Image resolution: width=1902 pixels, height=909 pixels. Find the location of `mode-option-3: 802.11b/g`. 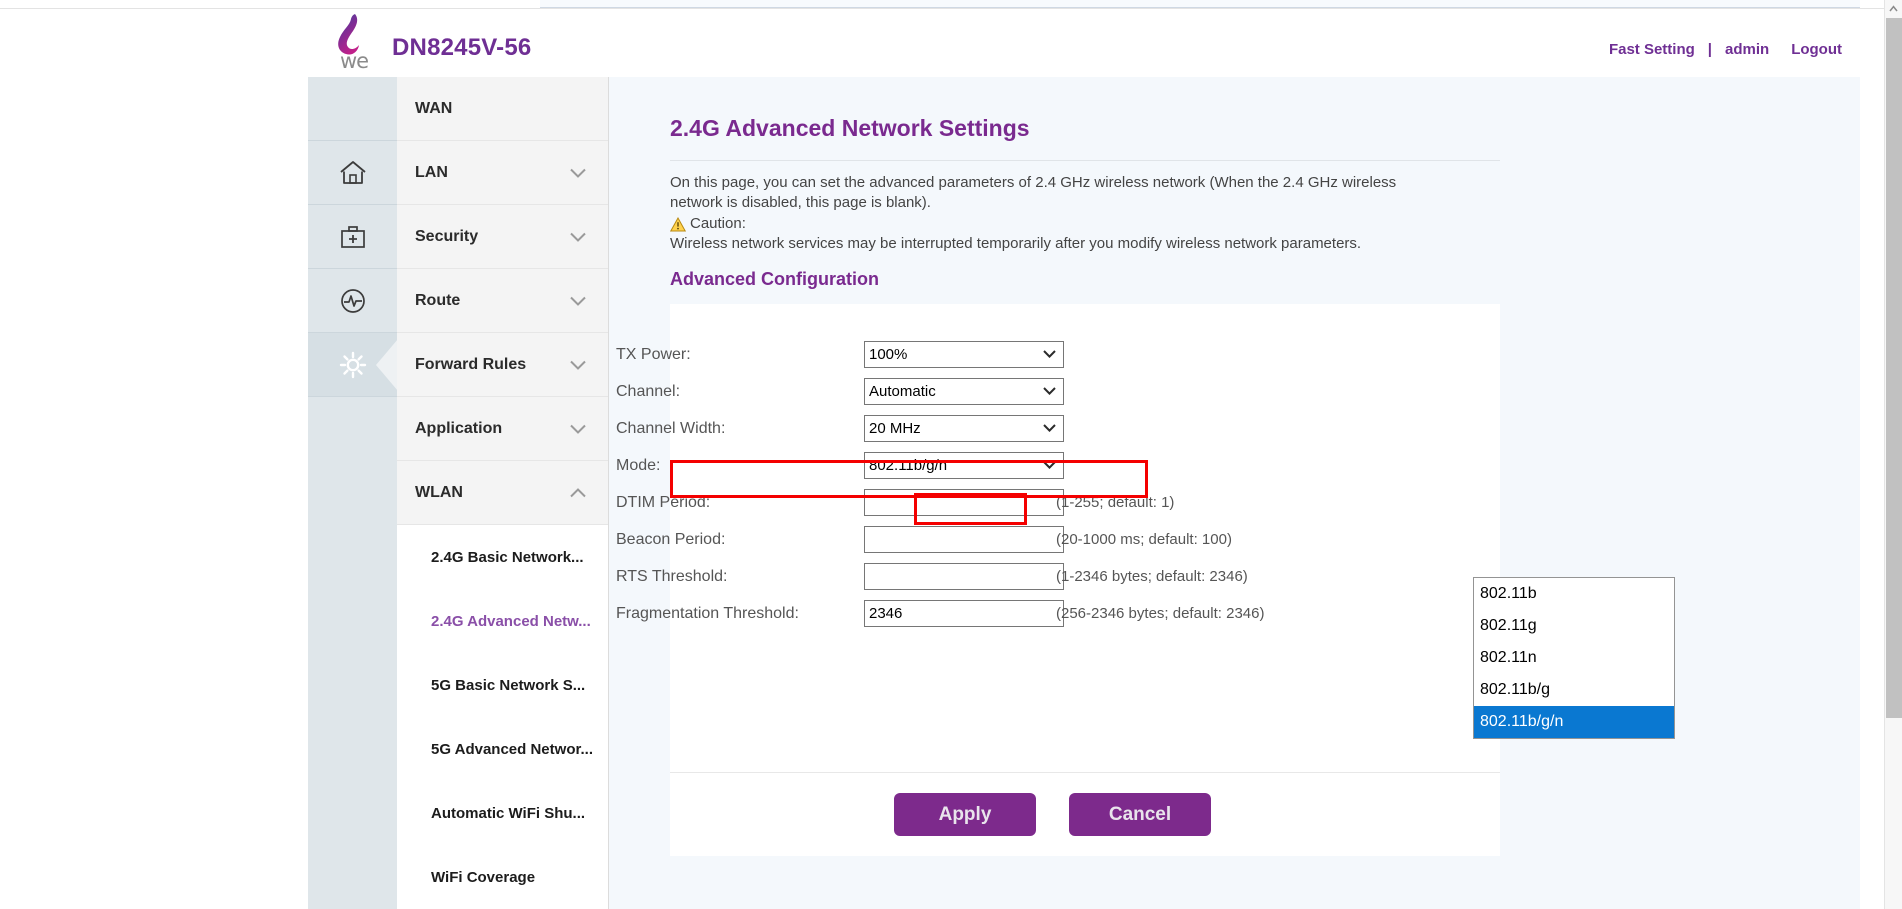

mode-option-3: 802.11b/g is located at coordinates (1574, 690).